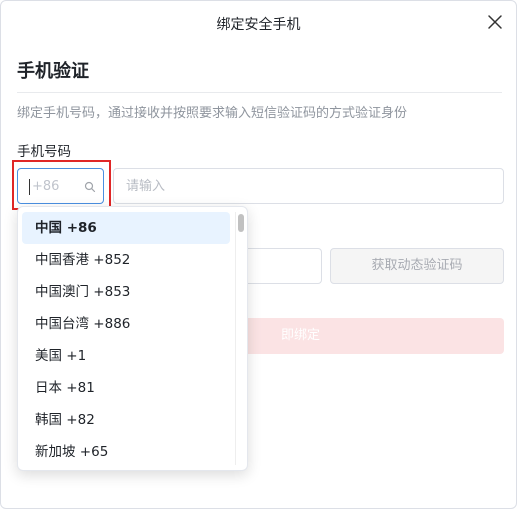 The height and width of the screenshot is (509, 517). Describe the element at coordinates (61, 185) in the screenshot. I see `annotation-highlight-box` at that location.